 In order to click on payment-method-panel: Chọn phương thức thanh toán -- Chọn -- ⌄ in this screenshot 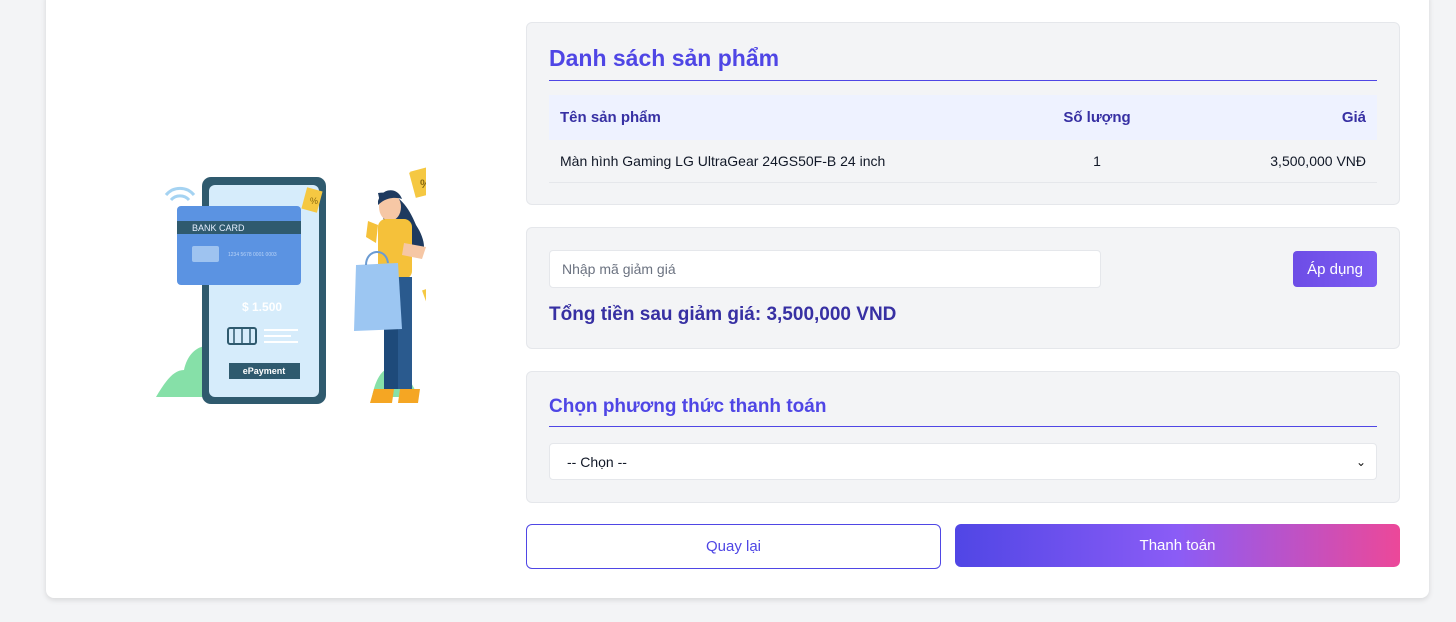, I will do `click(963, 437)`.